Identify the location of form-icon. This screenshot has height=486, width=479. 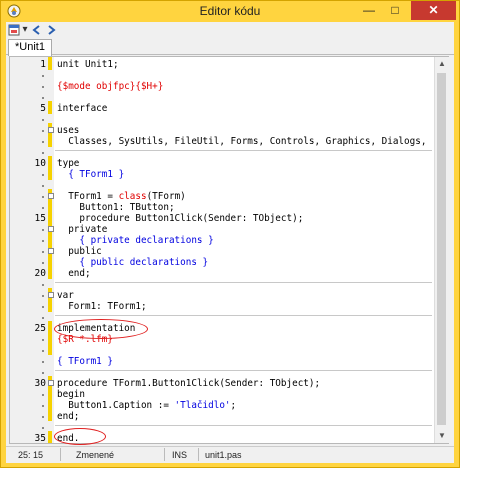
(14, 30).